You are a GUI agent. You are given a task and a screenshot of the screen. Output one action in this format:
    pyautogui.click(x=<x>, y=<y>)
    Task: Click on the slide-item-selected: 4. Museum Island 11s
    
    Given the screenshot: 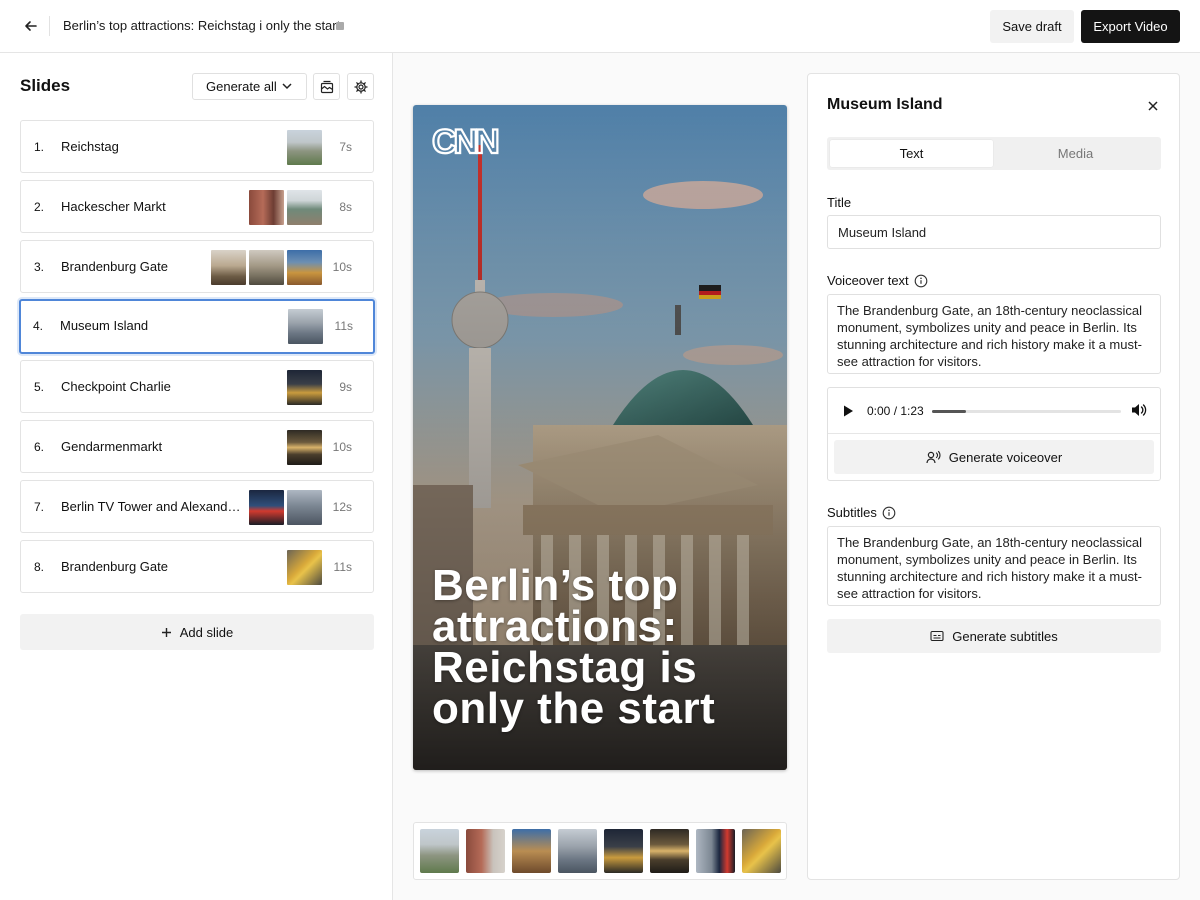 What is the action you would take?
    pyautogui.click(x=197, y=326)
    